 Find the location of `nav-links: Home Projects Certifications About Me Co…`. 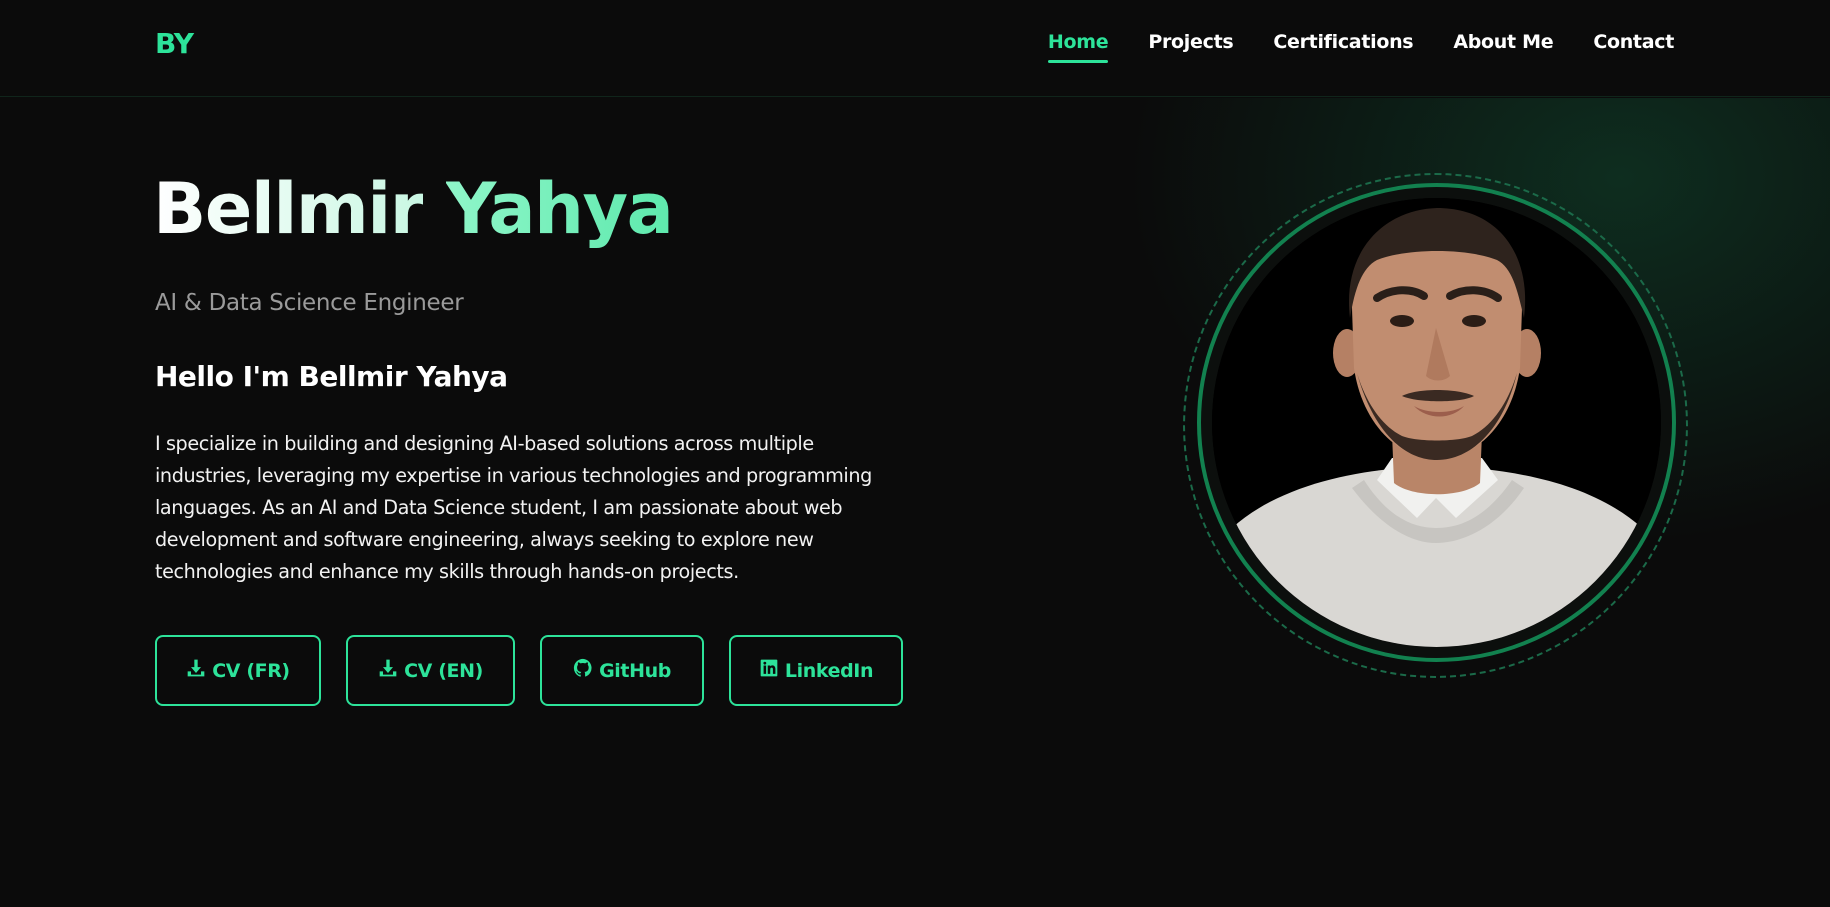

nav-links: Home Projects Certifications About Me Co… is located at coordinates (1360, 47).